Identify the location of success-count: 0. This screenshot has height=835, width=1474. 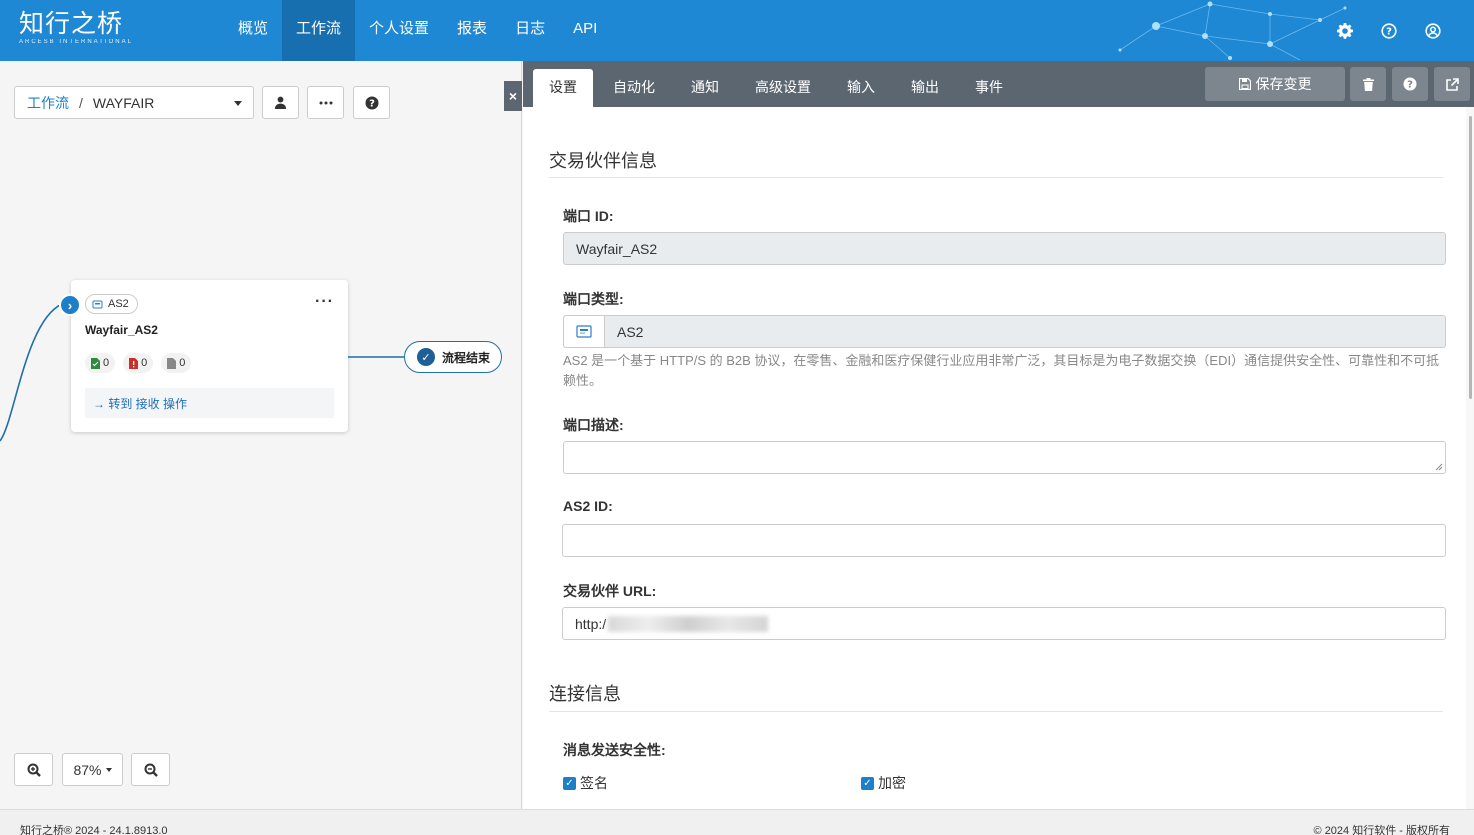
(106, 363).